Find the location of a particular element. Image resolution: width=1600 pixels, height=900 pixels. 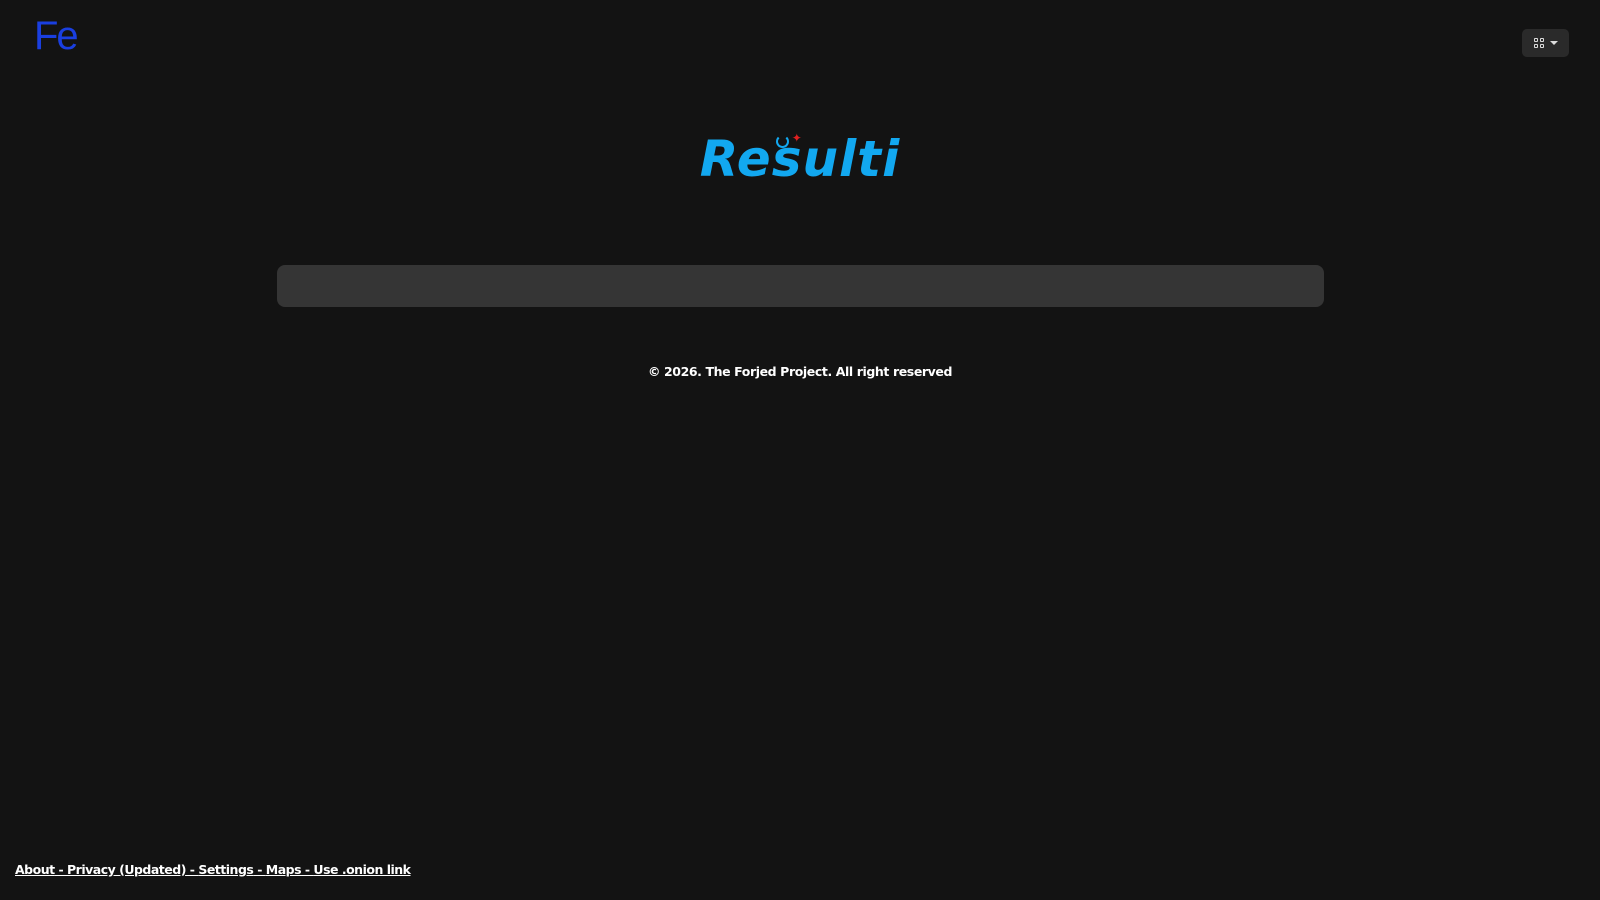

search-input is located at coordinates (800, 286).